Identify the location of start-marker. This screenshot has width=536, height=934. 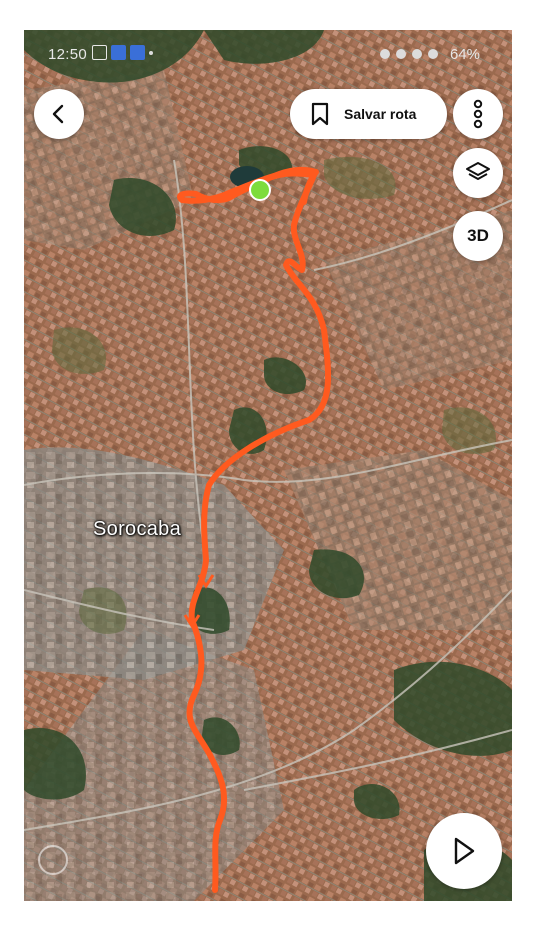
(260, 190).